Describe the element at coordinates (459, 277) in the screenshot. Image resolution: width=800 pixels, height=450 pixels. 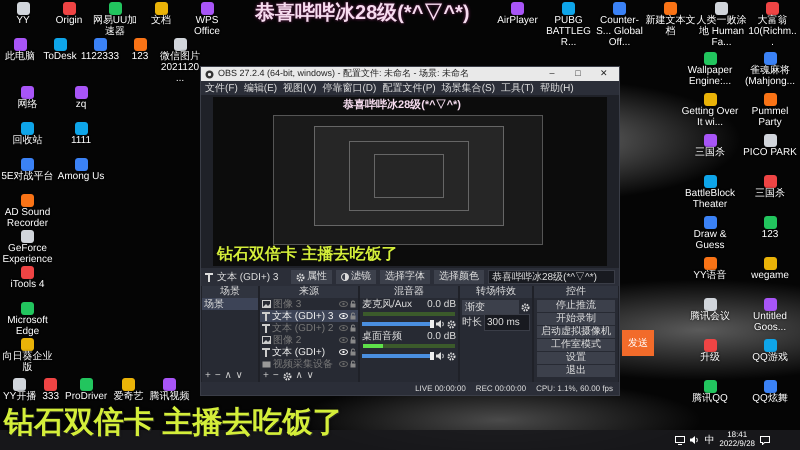
I see `toolbar-button: 选择颜色` at that location.